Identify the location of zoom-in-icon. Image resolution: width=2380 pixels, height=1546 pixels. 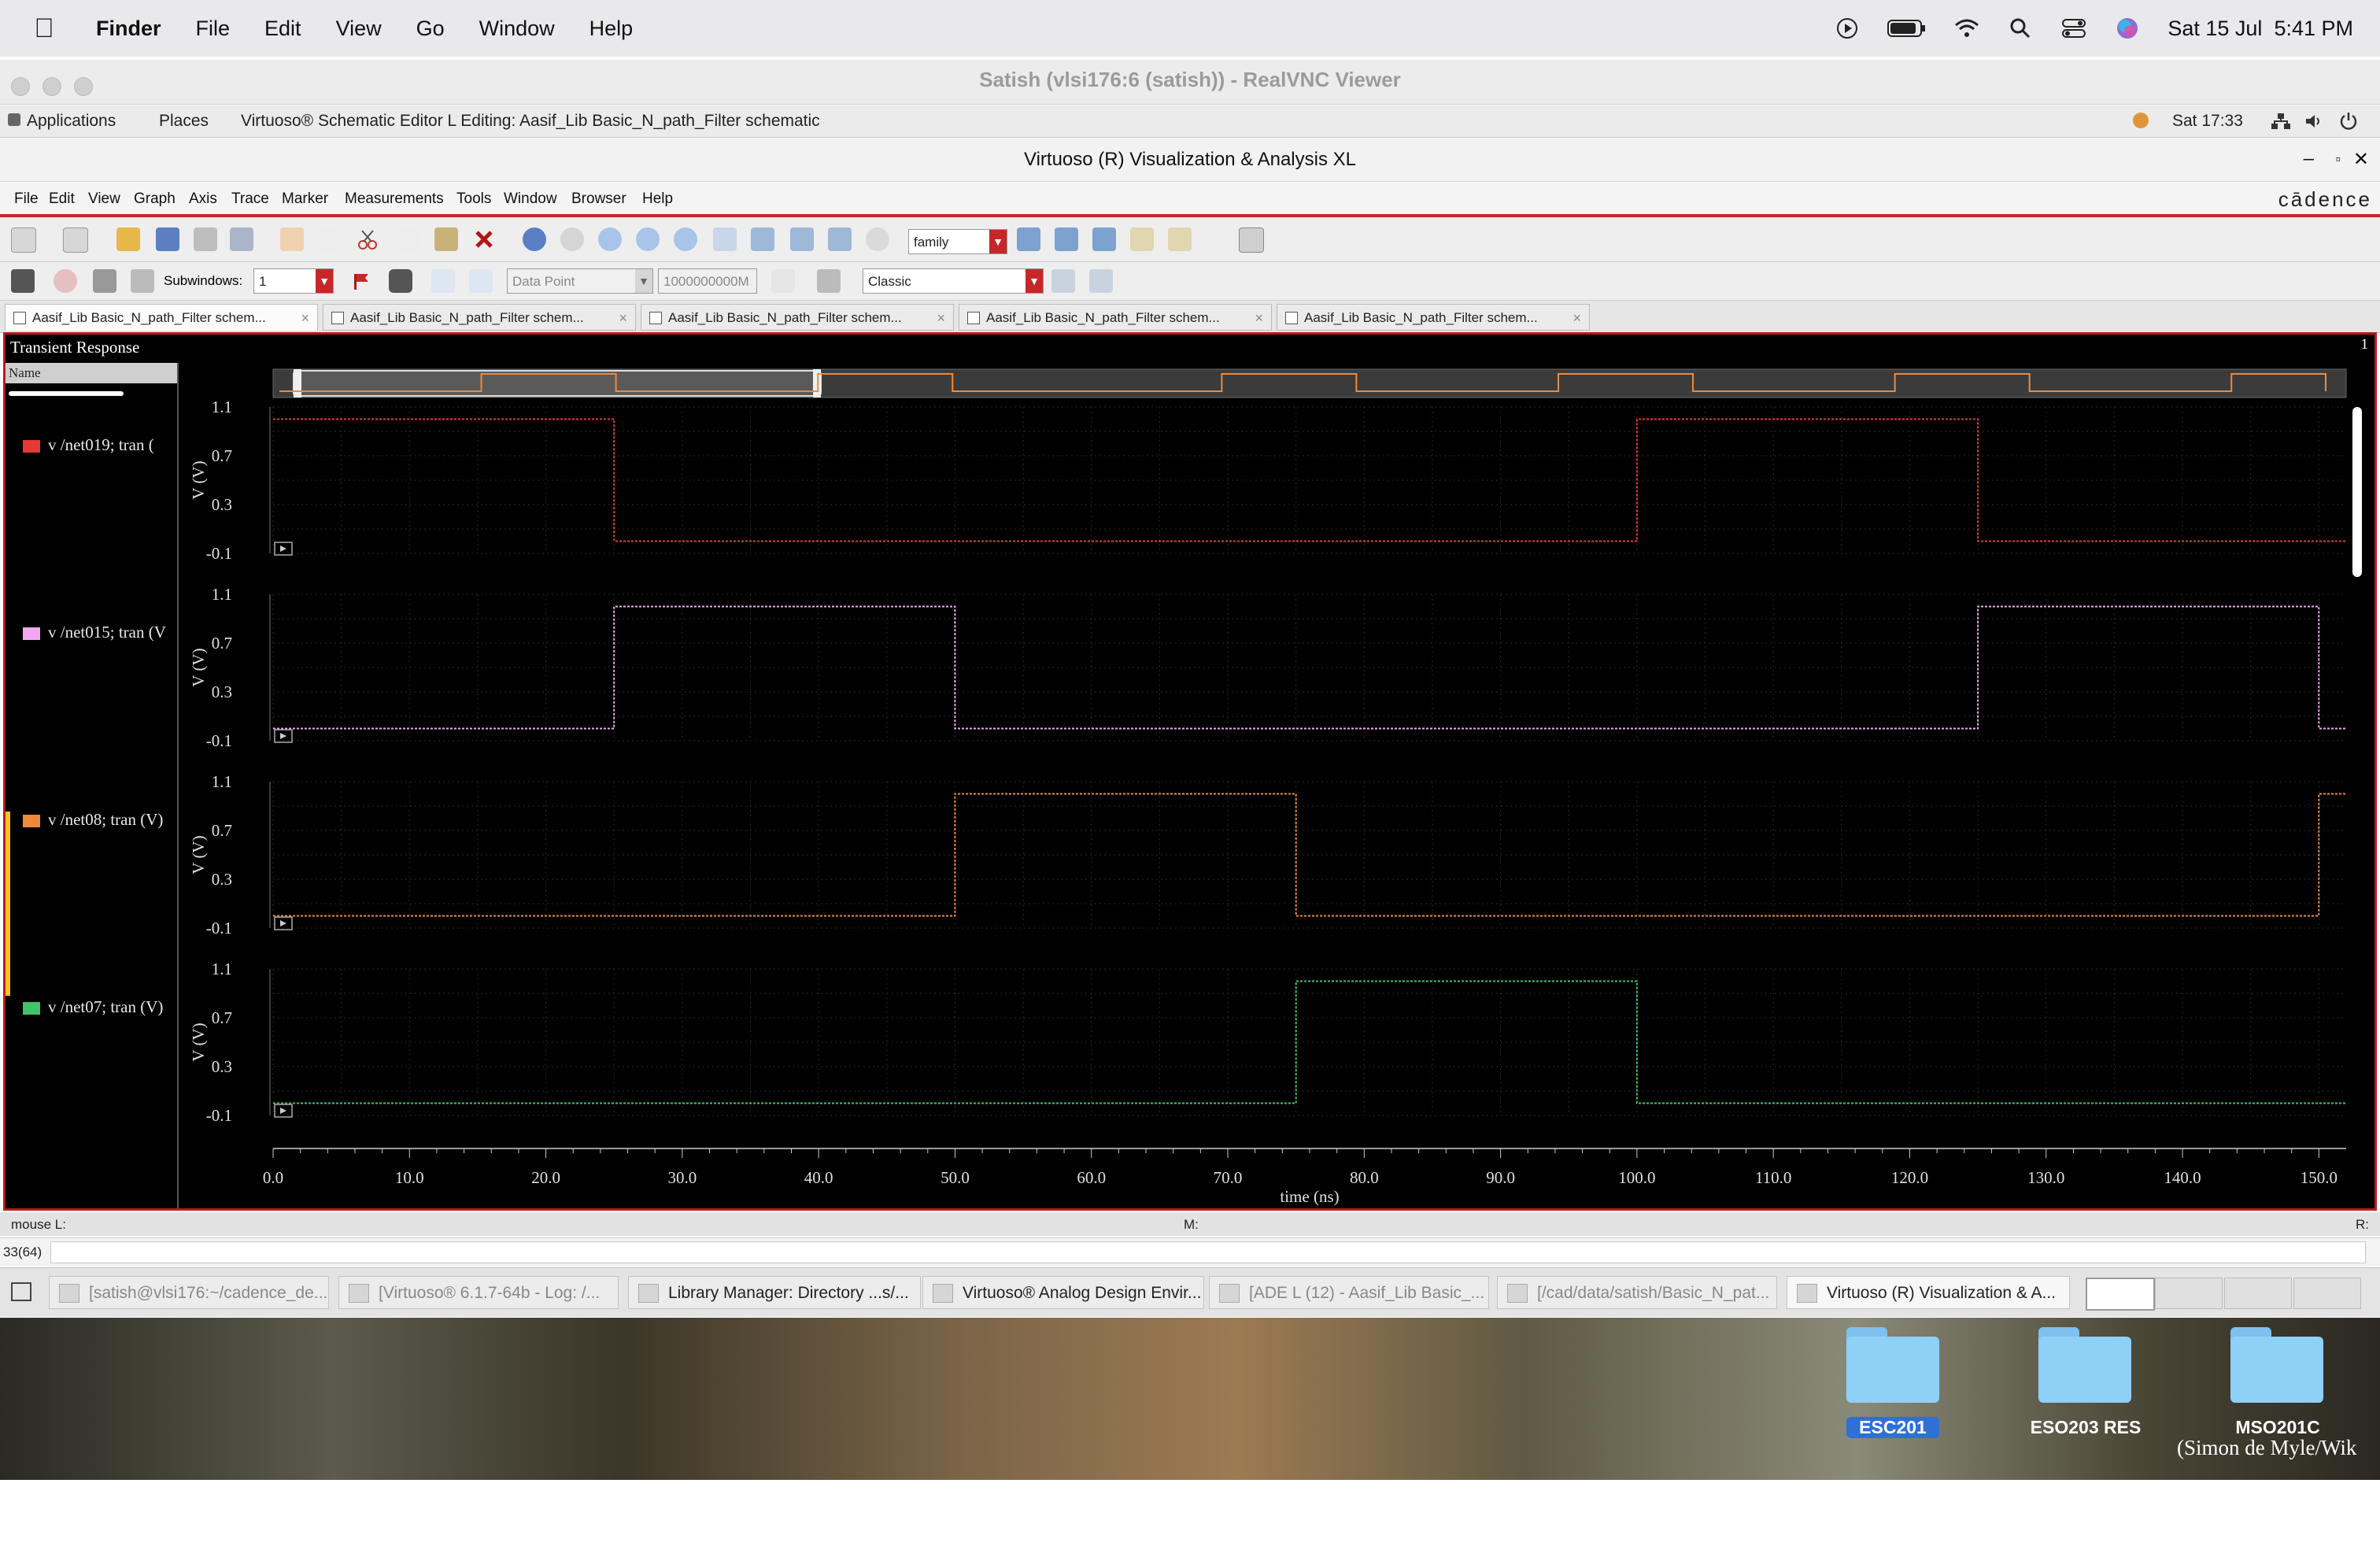
(648, 239).